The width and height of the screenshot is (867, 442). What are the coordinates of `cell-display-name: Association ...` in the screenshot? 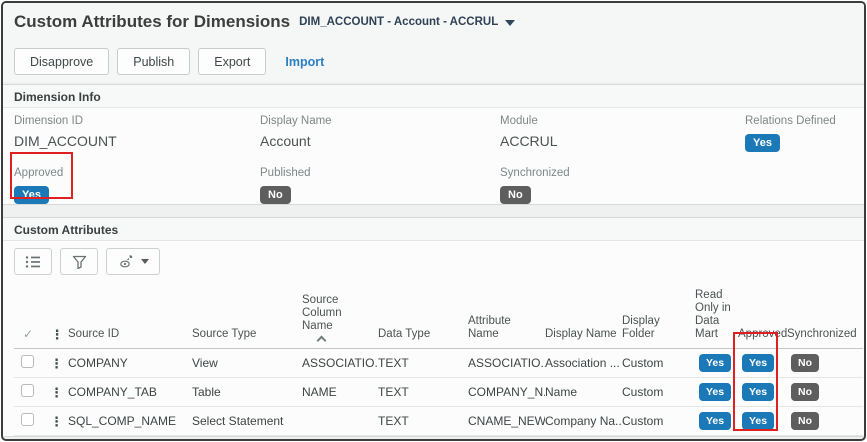 It's located at (582, 363).